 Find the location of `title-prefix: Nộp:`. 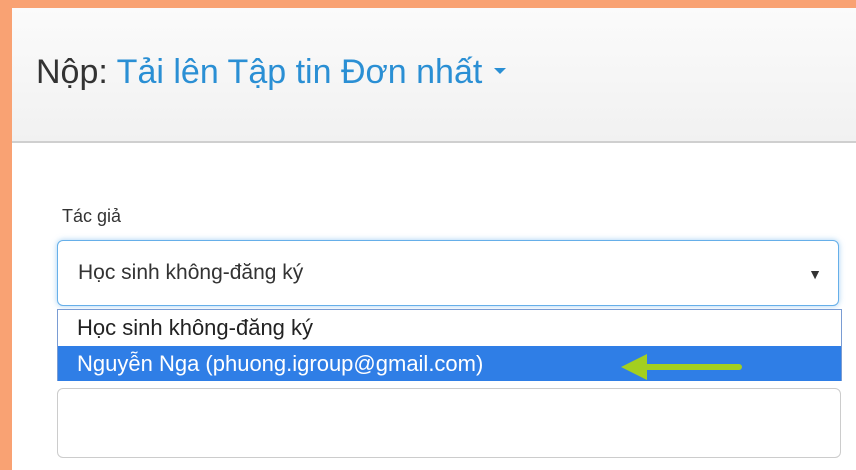

title-prefix: Nộp: is located at coordinates (72, 72).